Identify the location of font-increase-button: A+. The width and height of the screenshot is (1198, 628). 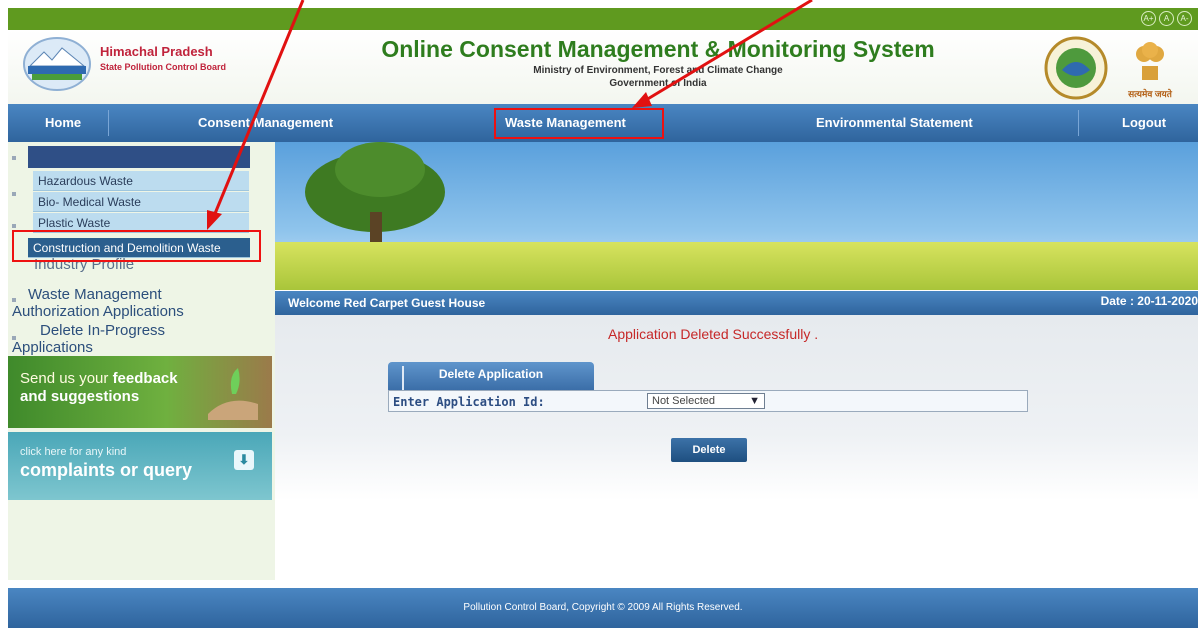
(1148, 18).